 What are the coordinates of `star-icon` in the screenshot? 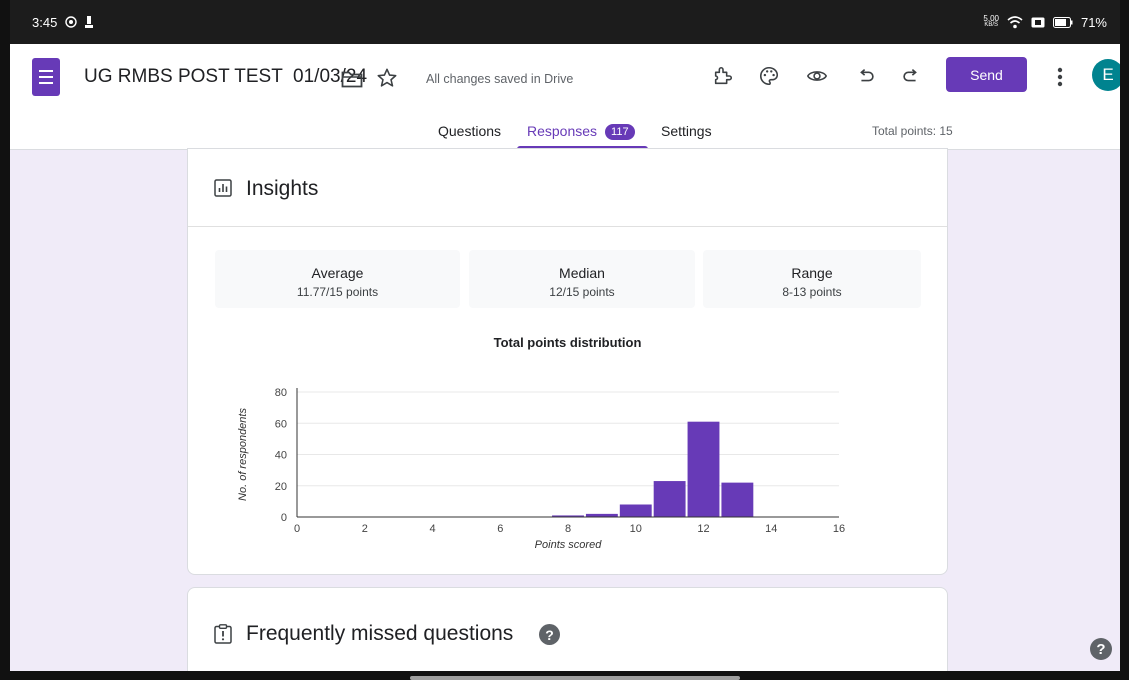 It's located at (387, 80).